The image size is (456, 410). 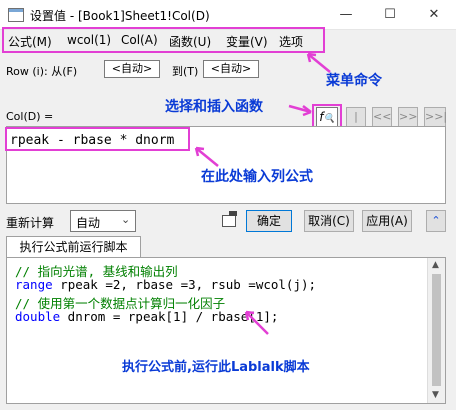 What do you see at coordinates (16, 15) in the screenshot?
I see `app-icon` at bounding box center [16, 15].